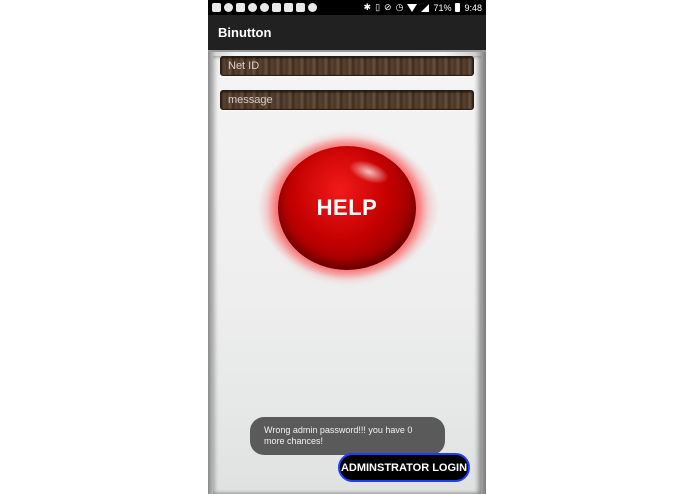 The height and width of the screenshot is (494, 695). I want to click on gallery-icon, so click(240, 7).